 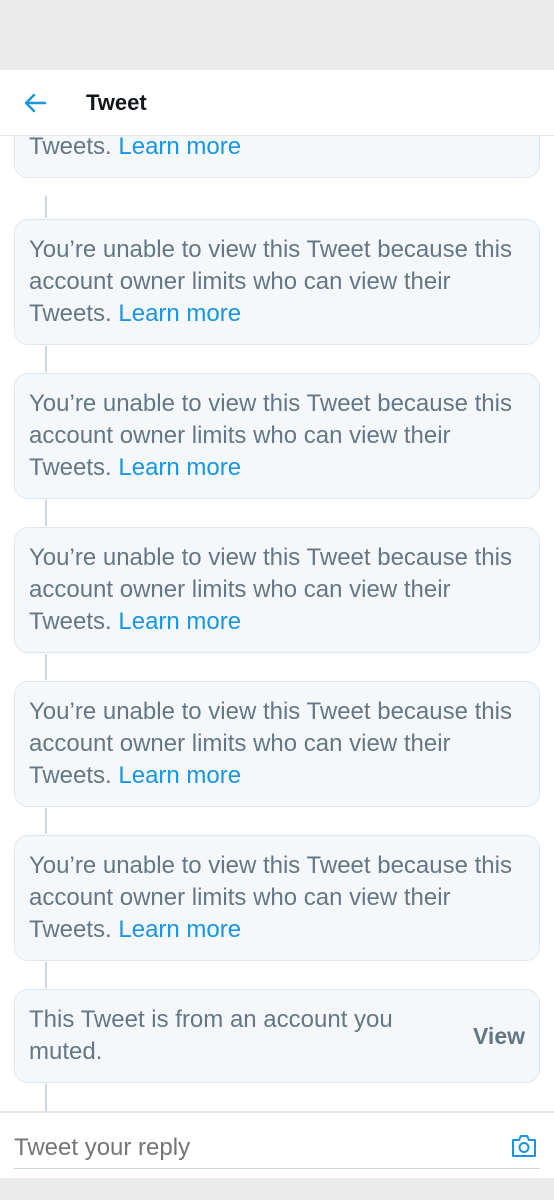 What do you see at coordinates (499, 1036) in the screenshot?
I see `view-muted-button: View` at bounding box center [499, 1036].